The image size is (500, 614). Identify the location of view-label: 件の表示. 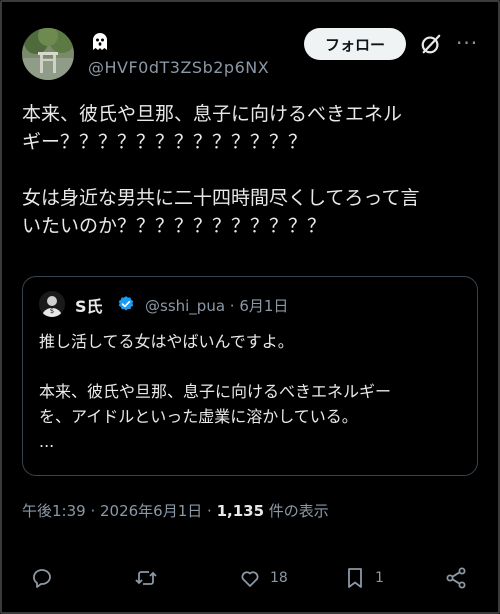
(296, 511).